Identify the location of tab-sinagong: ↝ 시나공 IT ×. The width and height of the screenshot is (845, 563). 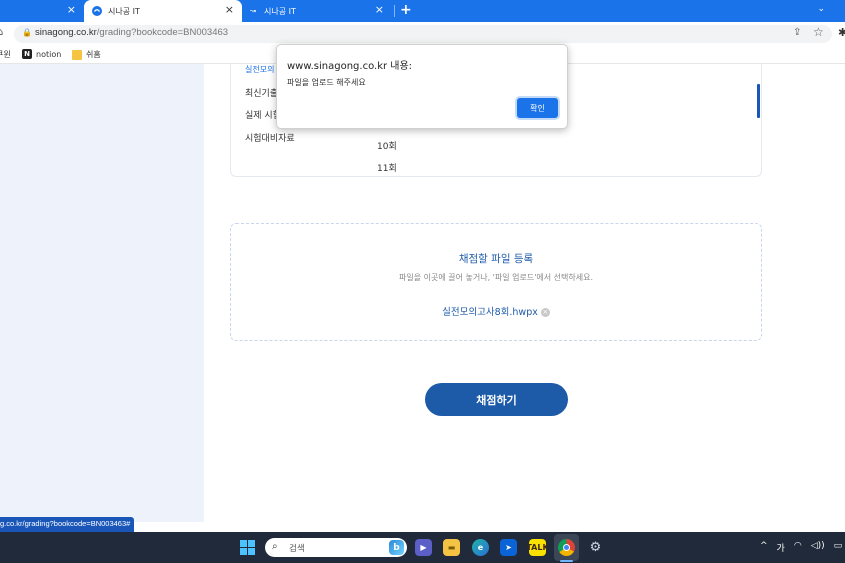
(317, 11).